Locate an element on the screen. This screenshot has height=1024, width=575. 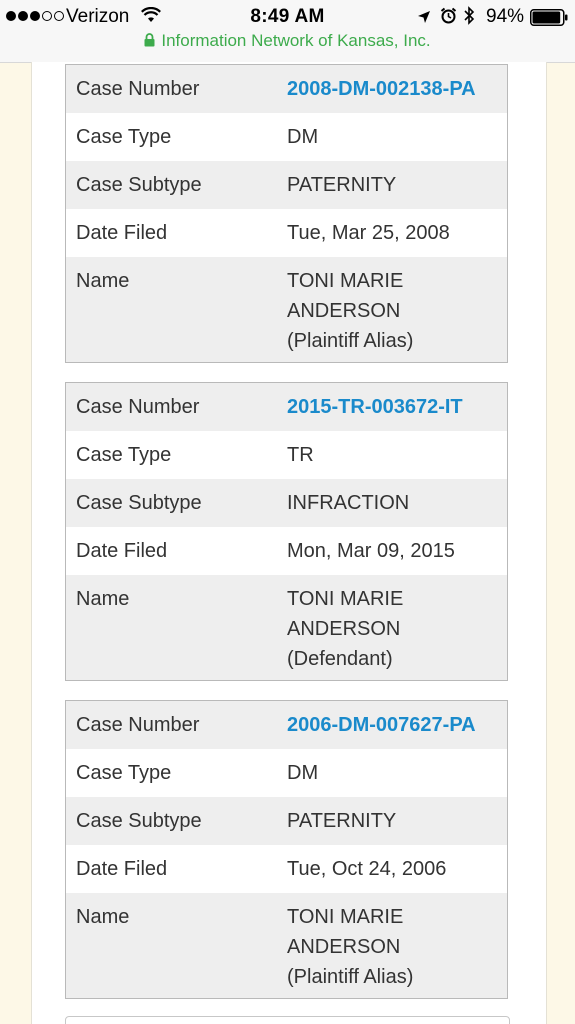
site-label: Information Network of Kansas, Inc. is located at coordinates (296, 40).